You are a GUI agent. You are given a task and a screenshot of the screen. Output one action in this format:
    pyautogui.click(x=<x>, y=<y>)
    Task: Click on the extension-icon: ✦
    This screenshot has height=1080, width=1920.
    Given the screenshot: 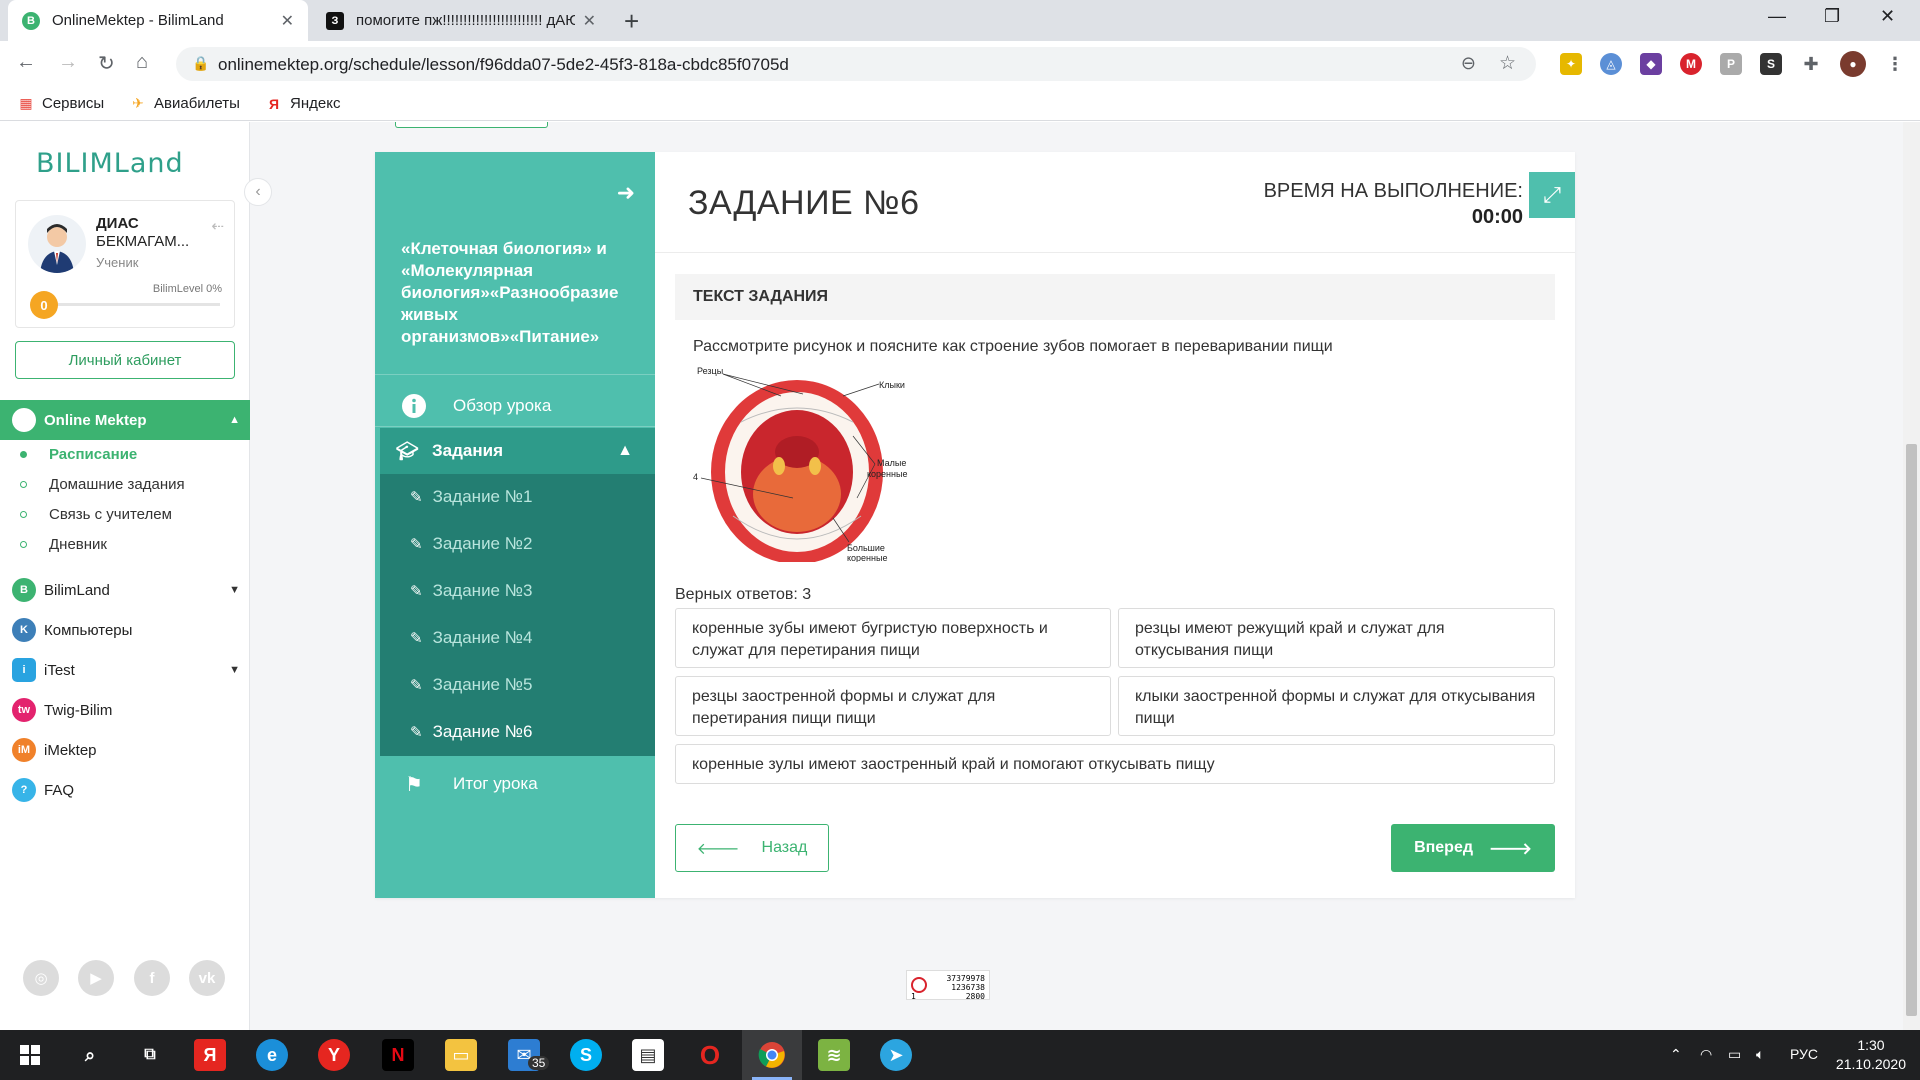 What is the action you would take?
    pyautogui.click(x=1571, y=64)
    